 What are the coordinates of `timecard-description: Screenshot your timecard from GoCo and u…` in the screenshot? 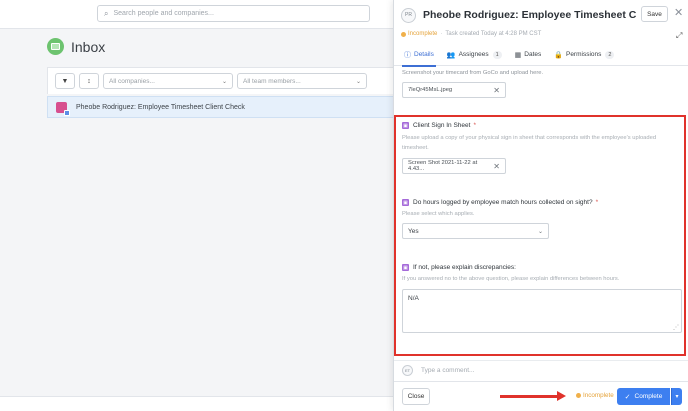 It's located at (473, 73).